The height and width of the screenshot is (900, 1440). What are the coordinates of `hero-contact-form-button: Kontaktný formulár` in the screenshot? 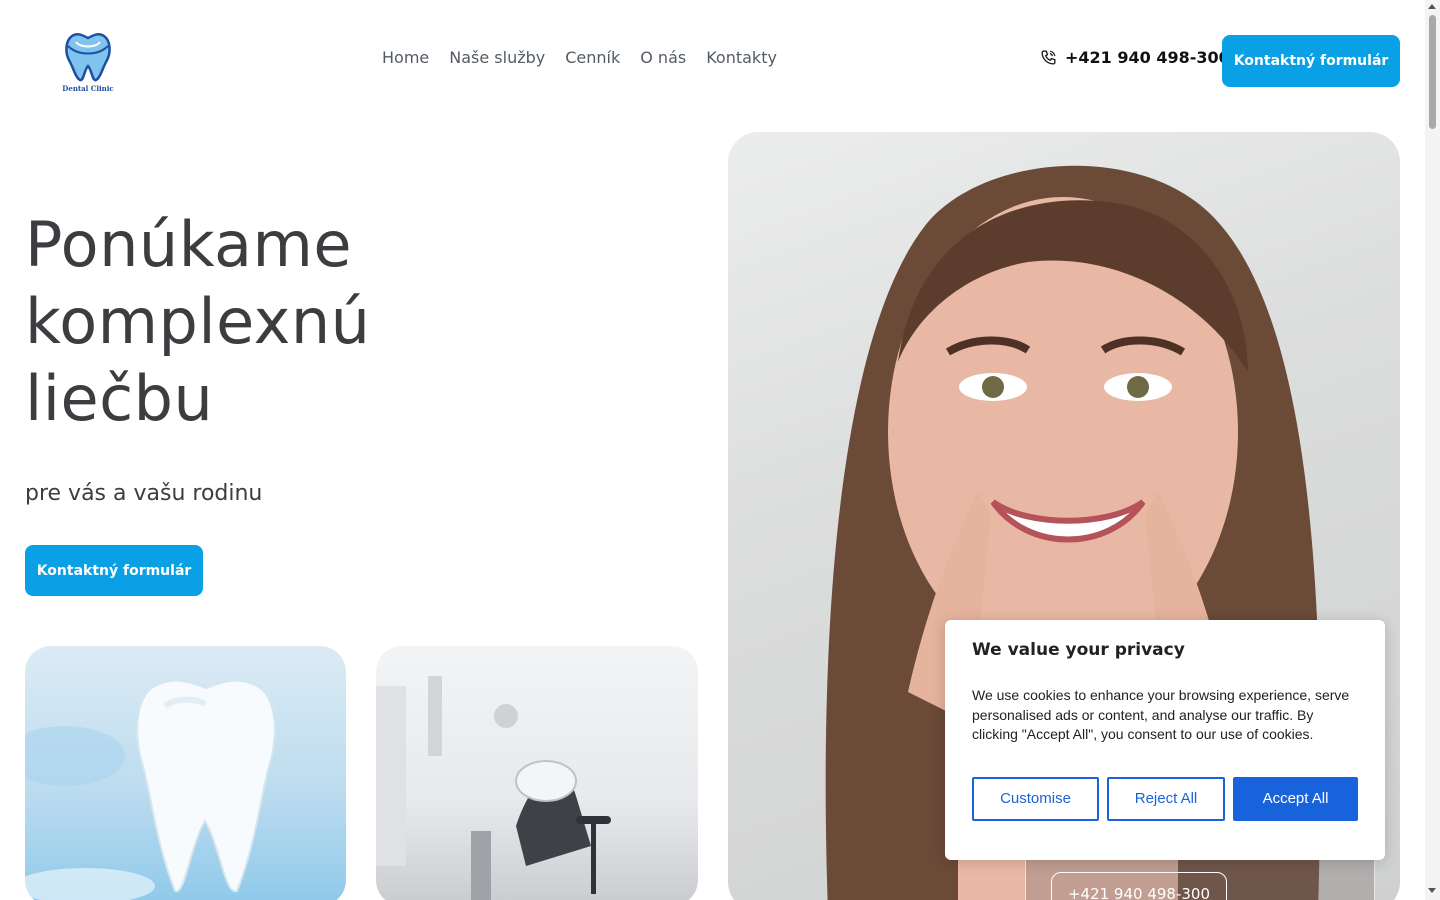 It's located at (114, 570).